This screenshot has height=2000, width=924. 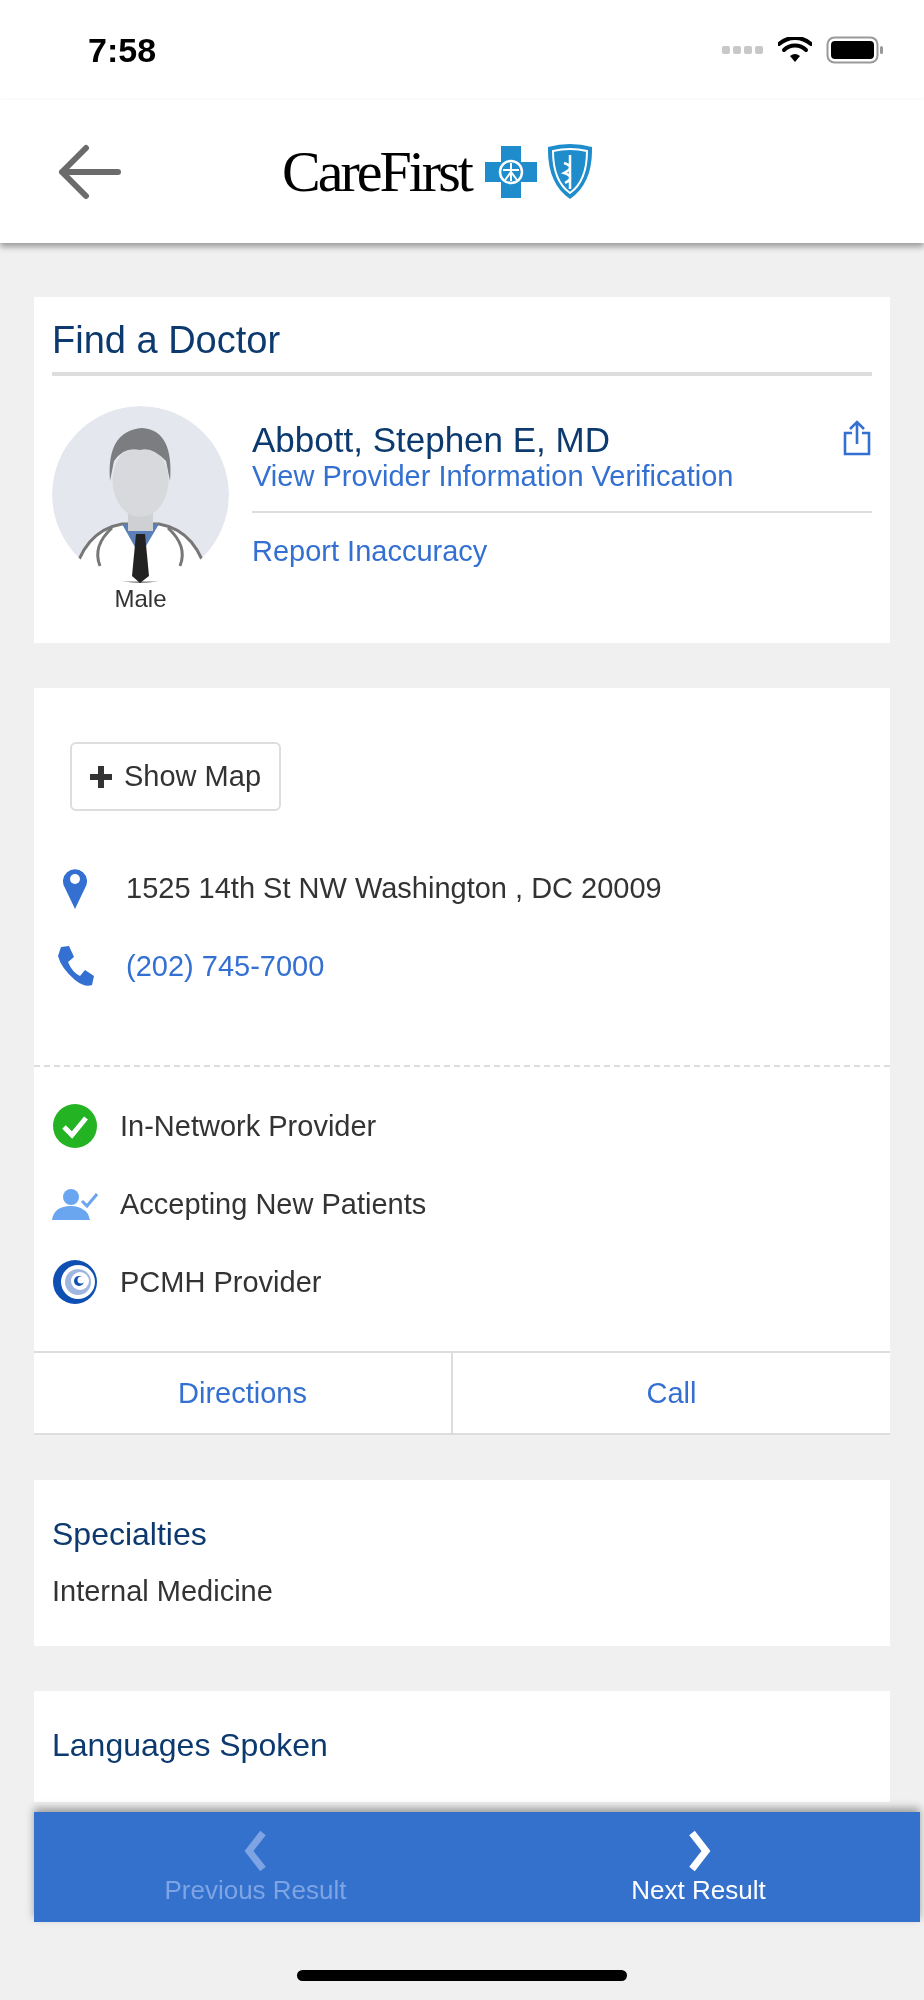 I want to click on page-title: Find a Doctor, so click(x=462, y=347).